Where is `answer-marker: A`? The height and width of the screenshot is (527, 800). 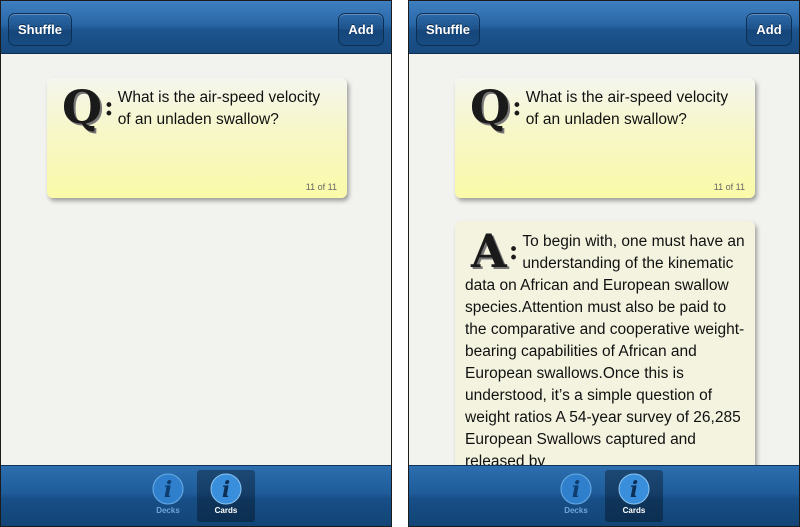 answer-marker: A is located at coordinates (489, 251).